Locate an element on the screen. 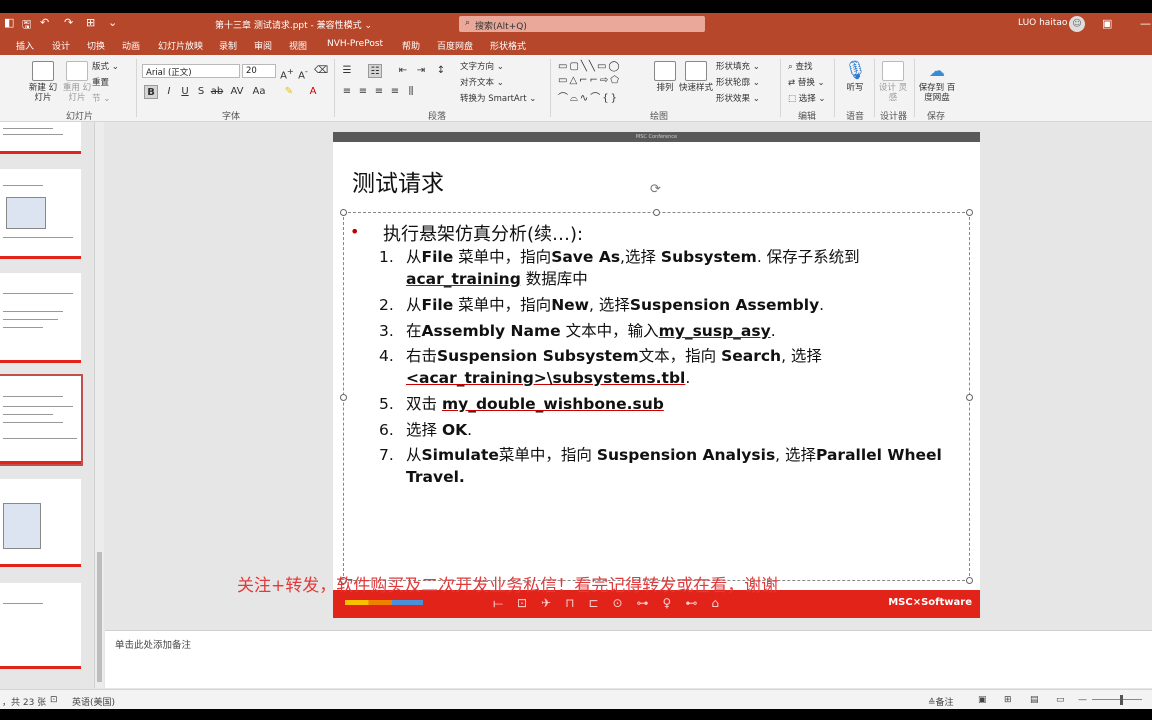 The width and height of the screenshot is (1152, 720). shadow-icon: S is located at coordinates (201, 92).